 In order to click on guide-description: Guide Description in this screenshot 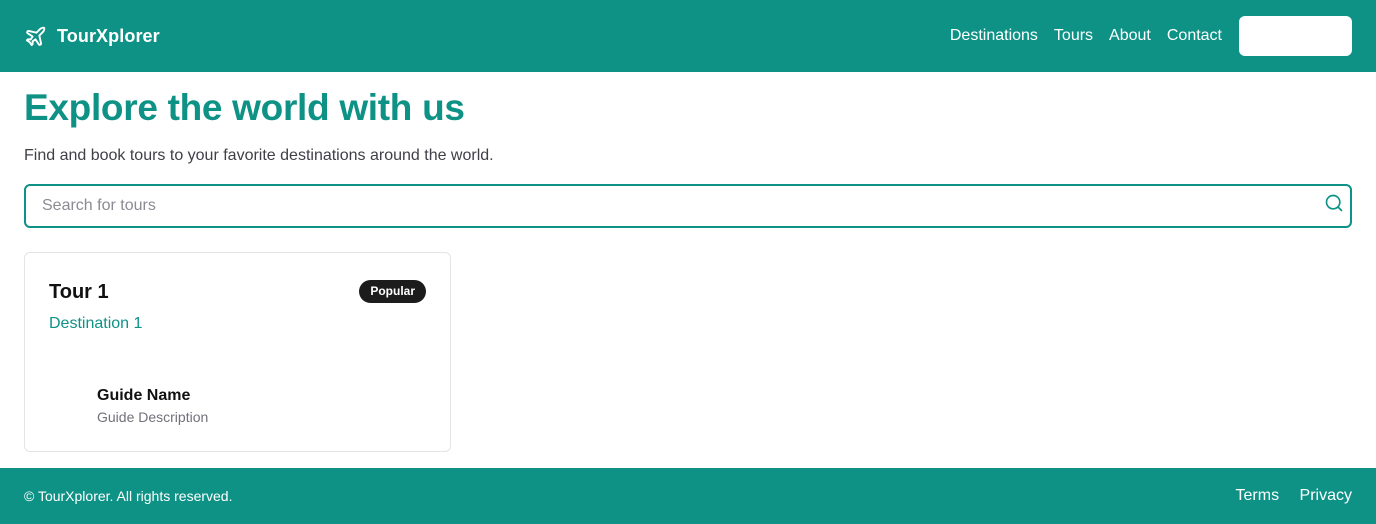, I will do `click(153, 417)`.